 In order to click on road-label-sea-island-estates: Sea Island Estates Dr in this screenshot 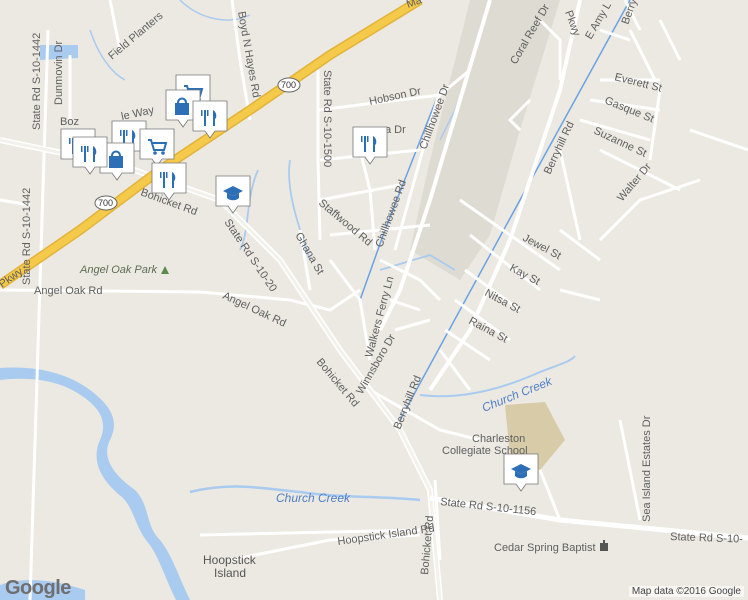, I will do `click(647, 468)`.